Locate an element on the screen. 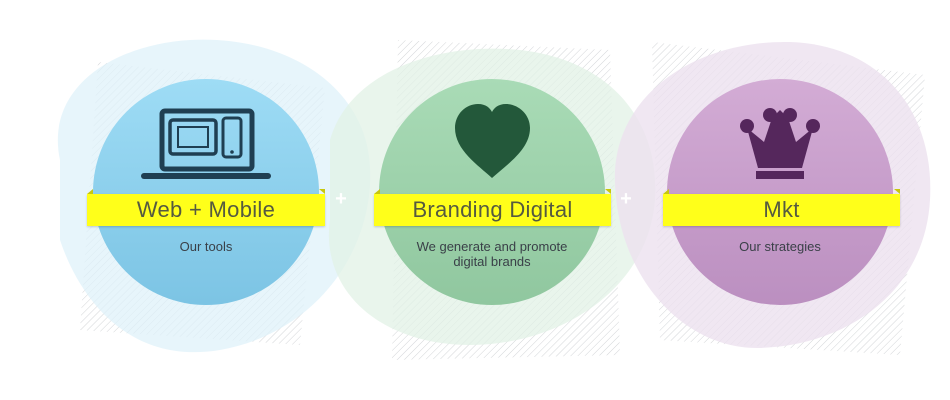  service-title-web-mobile: Web + Mobile is located at coordinates (206, 207).